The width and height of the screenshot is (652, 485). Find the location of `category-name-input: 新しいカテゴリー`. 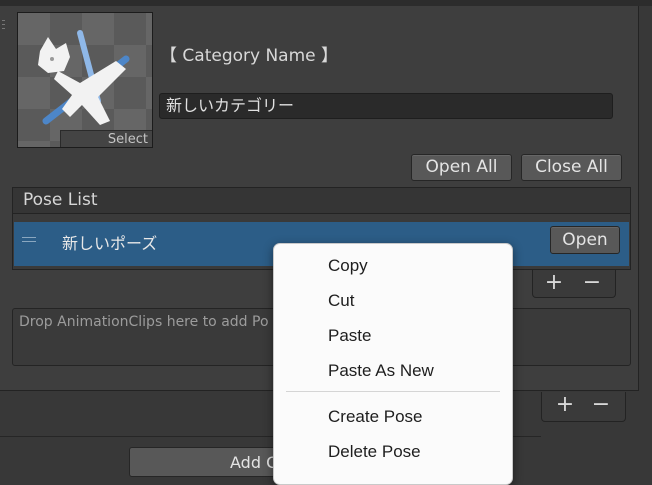

category-name-input: 新しいカテゴリー is located at coordinates (386, 106).